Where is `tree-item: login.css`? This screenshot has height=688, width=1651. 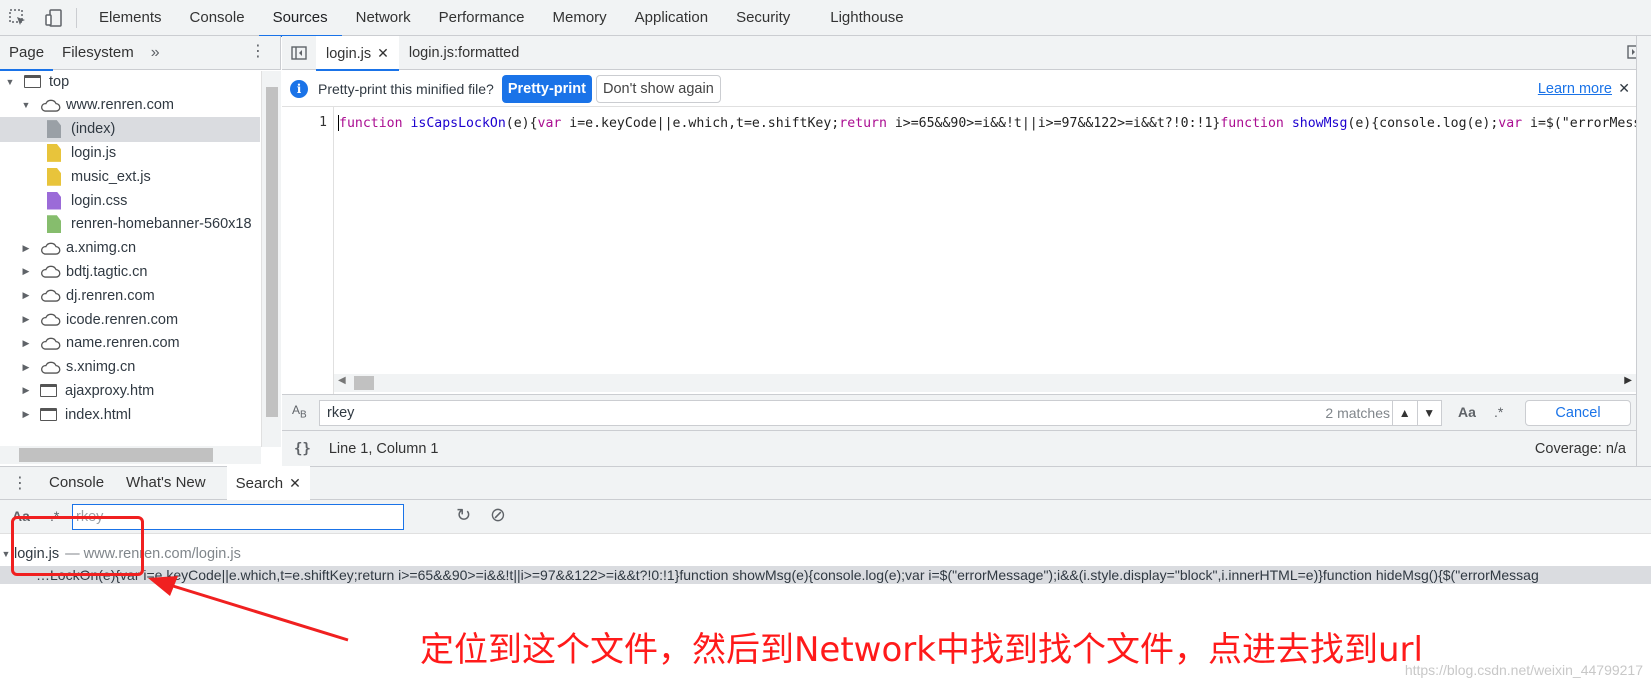 tree-item: login.css is located at coordinates (130, 200).